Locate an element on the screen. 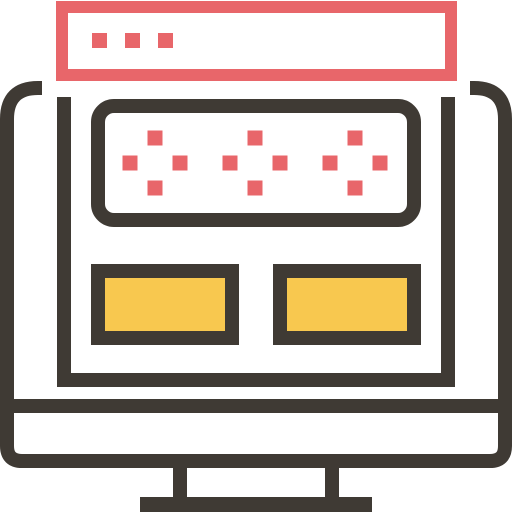  browser-bar-outline is located at coordinates (256, 41).